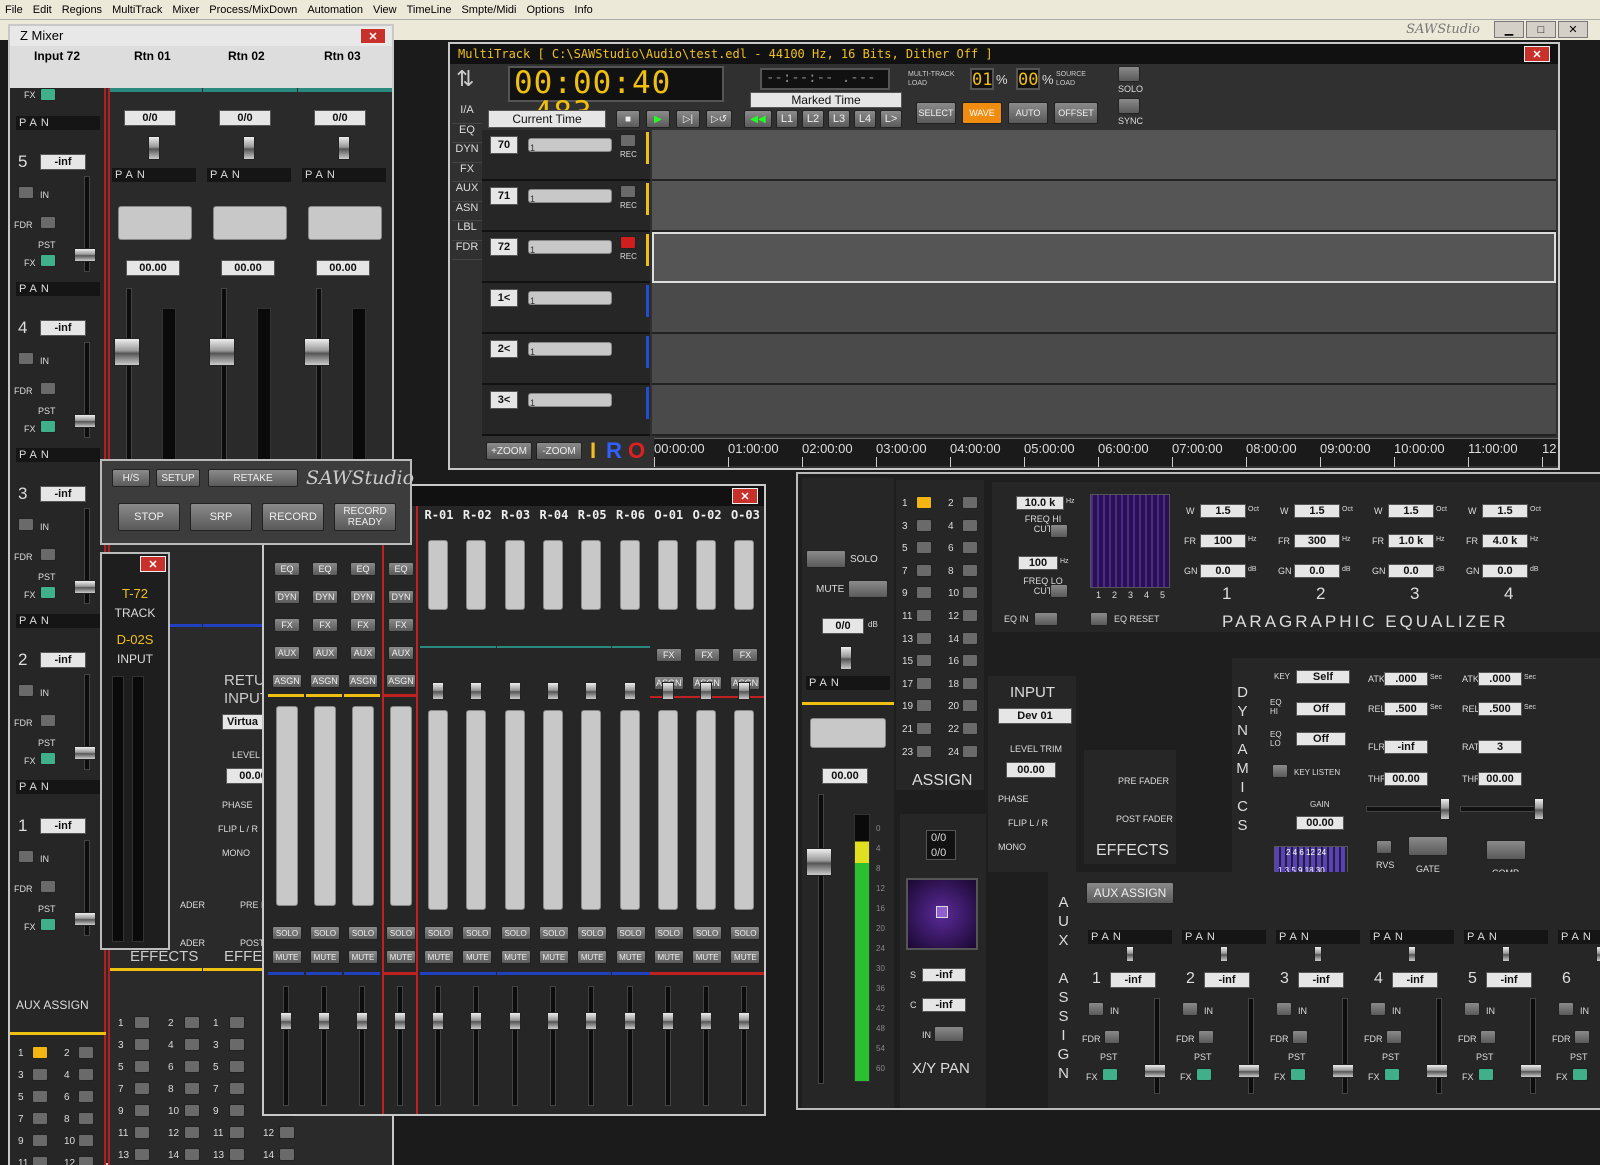 This screenshot has width=1600, height=1165. What do you see at coordinates (614, 451) in the screenshot?
I see `r-mode-button: R` at bounding box center [614, 451].